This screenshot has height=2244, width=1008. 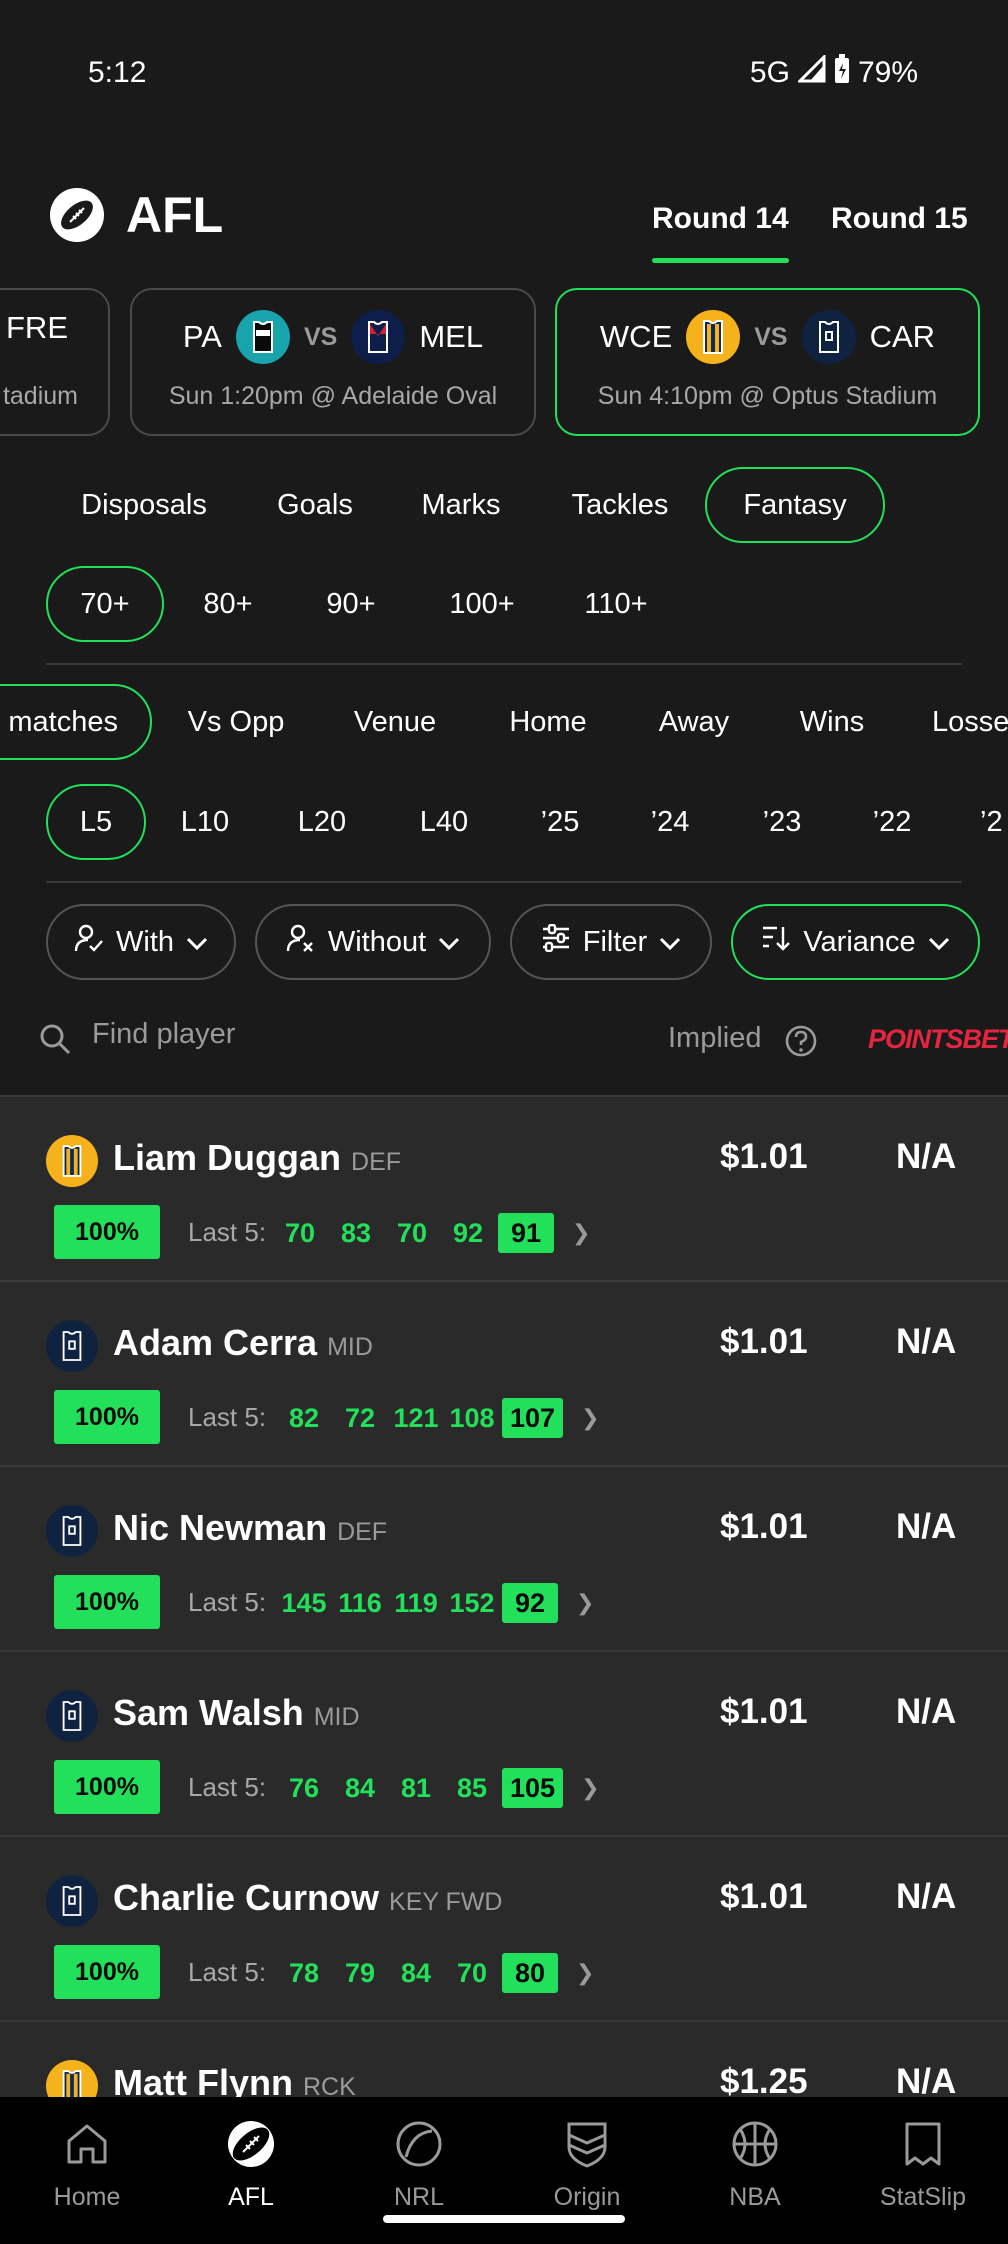 What do you see at coordinates (801, 1043) in the screenshot?
I see `help-icon` at bounding box center [801, 1043].